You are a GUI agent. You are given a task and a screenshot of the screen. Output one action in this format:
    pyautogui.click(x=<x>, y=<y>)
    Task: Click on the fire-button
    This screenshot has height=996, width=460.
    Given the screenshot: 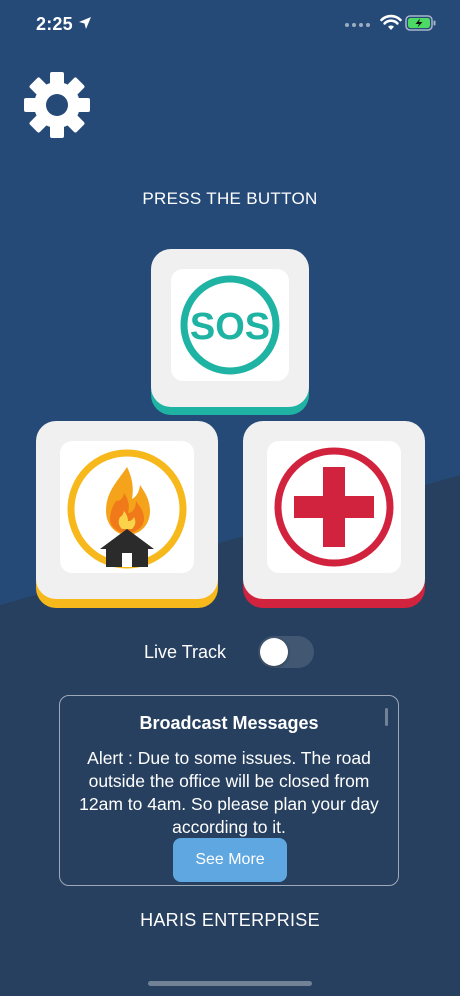 What is the action you would take?
    pyautogui.click(x=127, y=510)
    